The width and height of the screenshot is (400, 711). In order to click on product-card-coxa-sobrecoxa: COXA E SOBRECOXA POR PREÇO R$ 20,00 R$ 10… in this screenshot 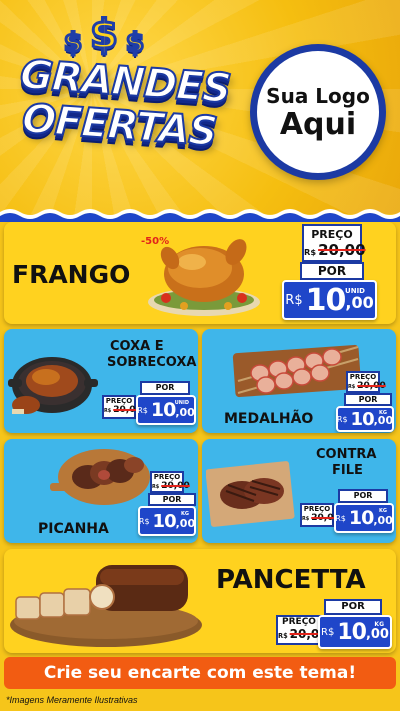, I will do `click(101, 381)`.